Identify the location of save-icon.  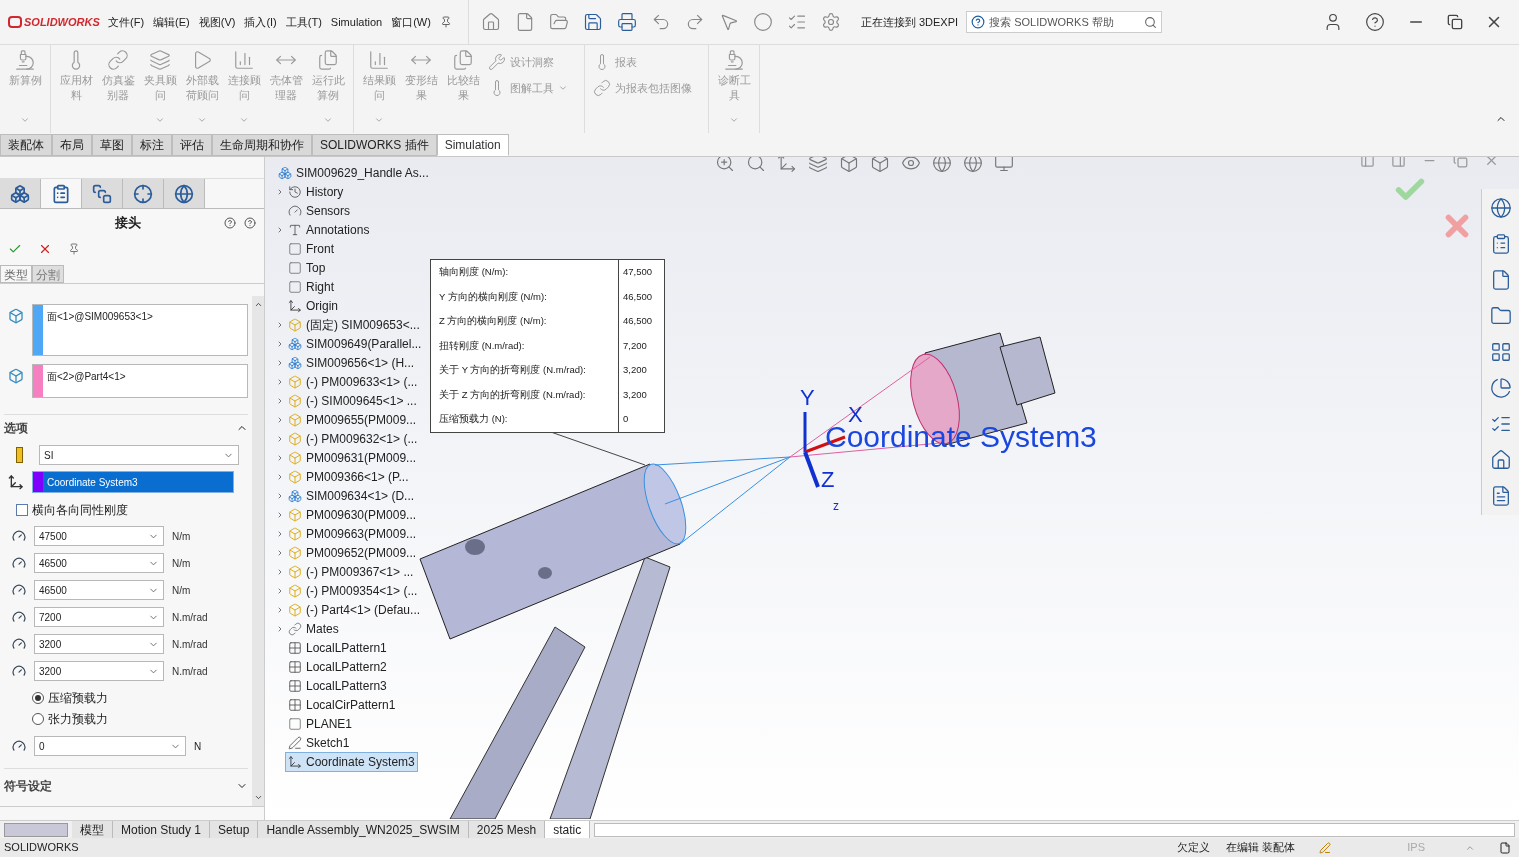
(592, 22).